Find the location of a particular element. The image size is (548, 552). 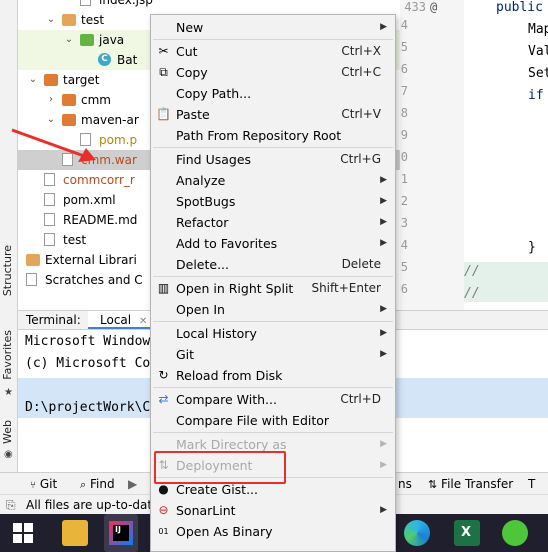

menu-item-local-history: Local History ▶ is located at coordinates (273, 333).